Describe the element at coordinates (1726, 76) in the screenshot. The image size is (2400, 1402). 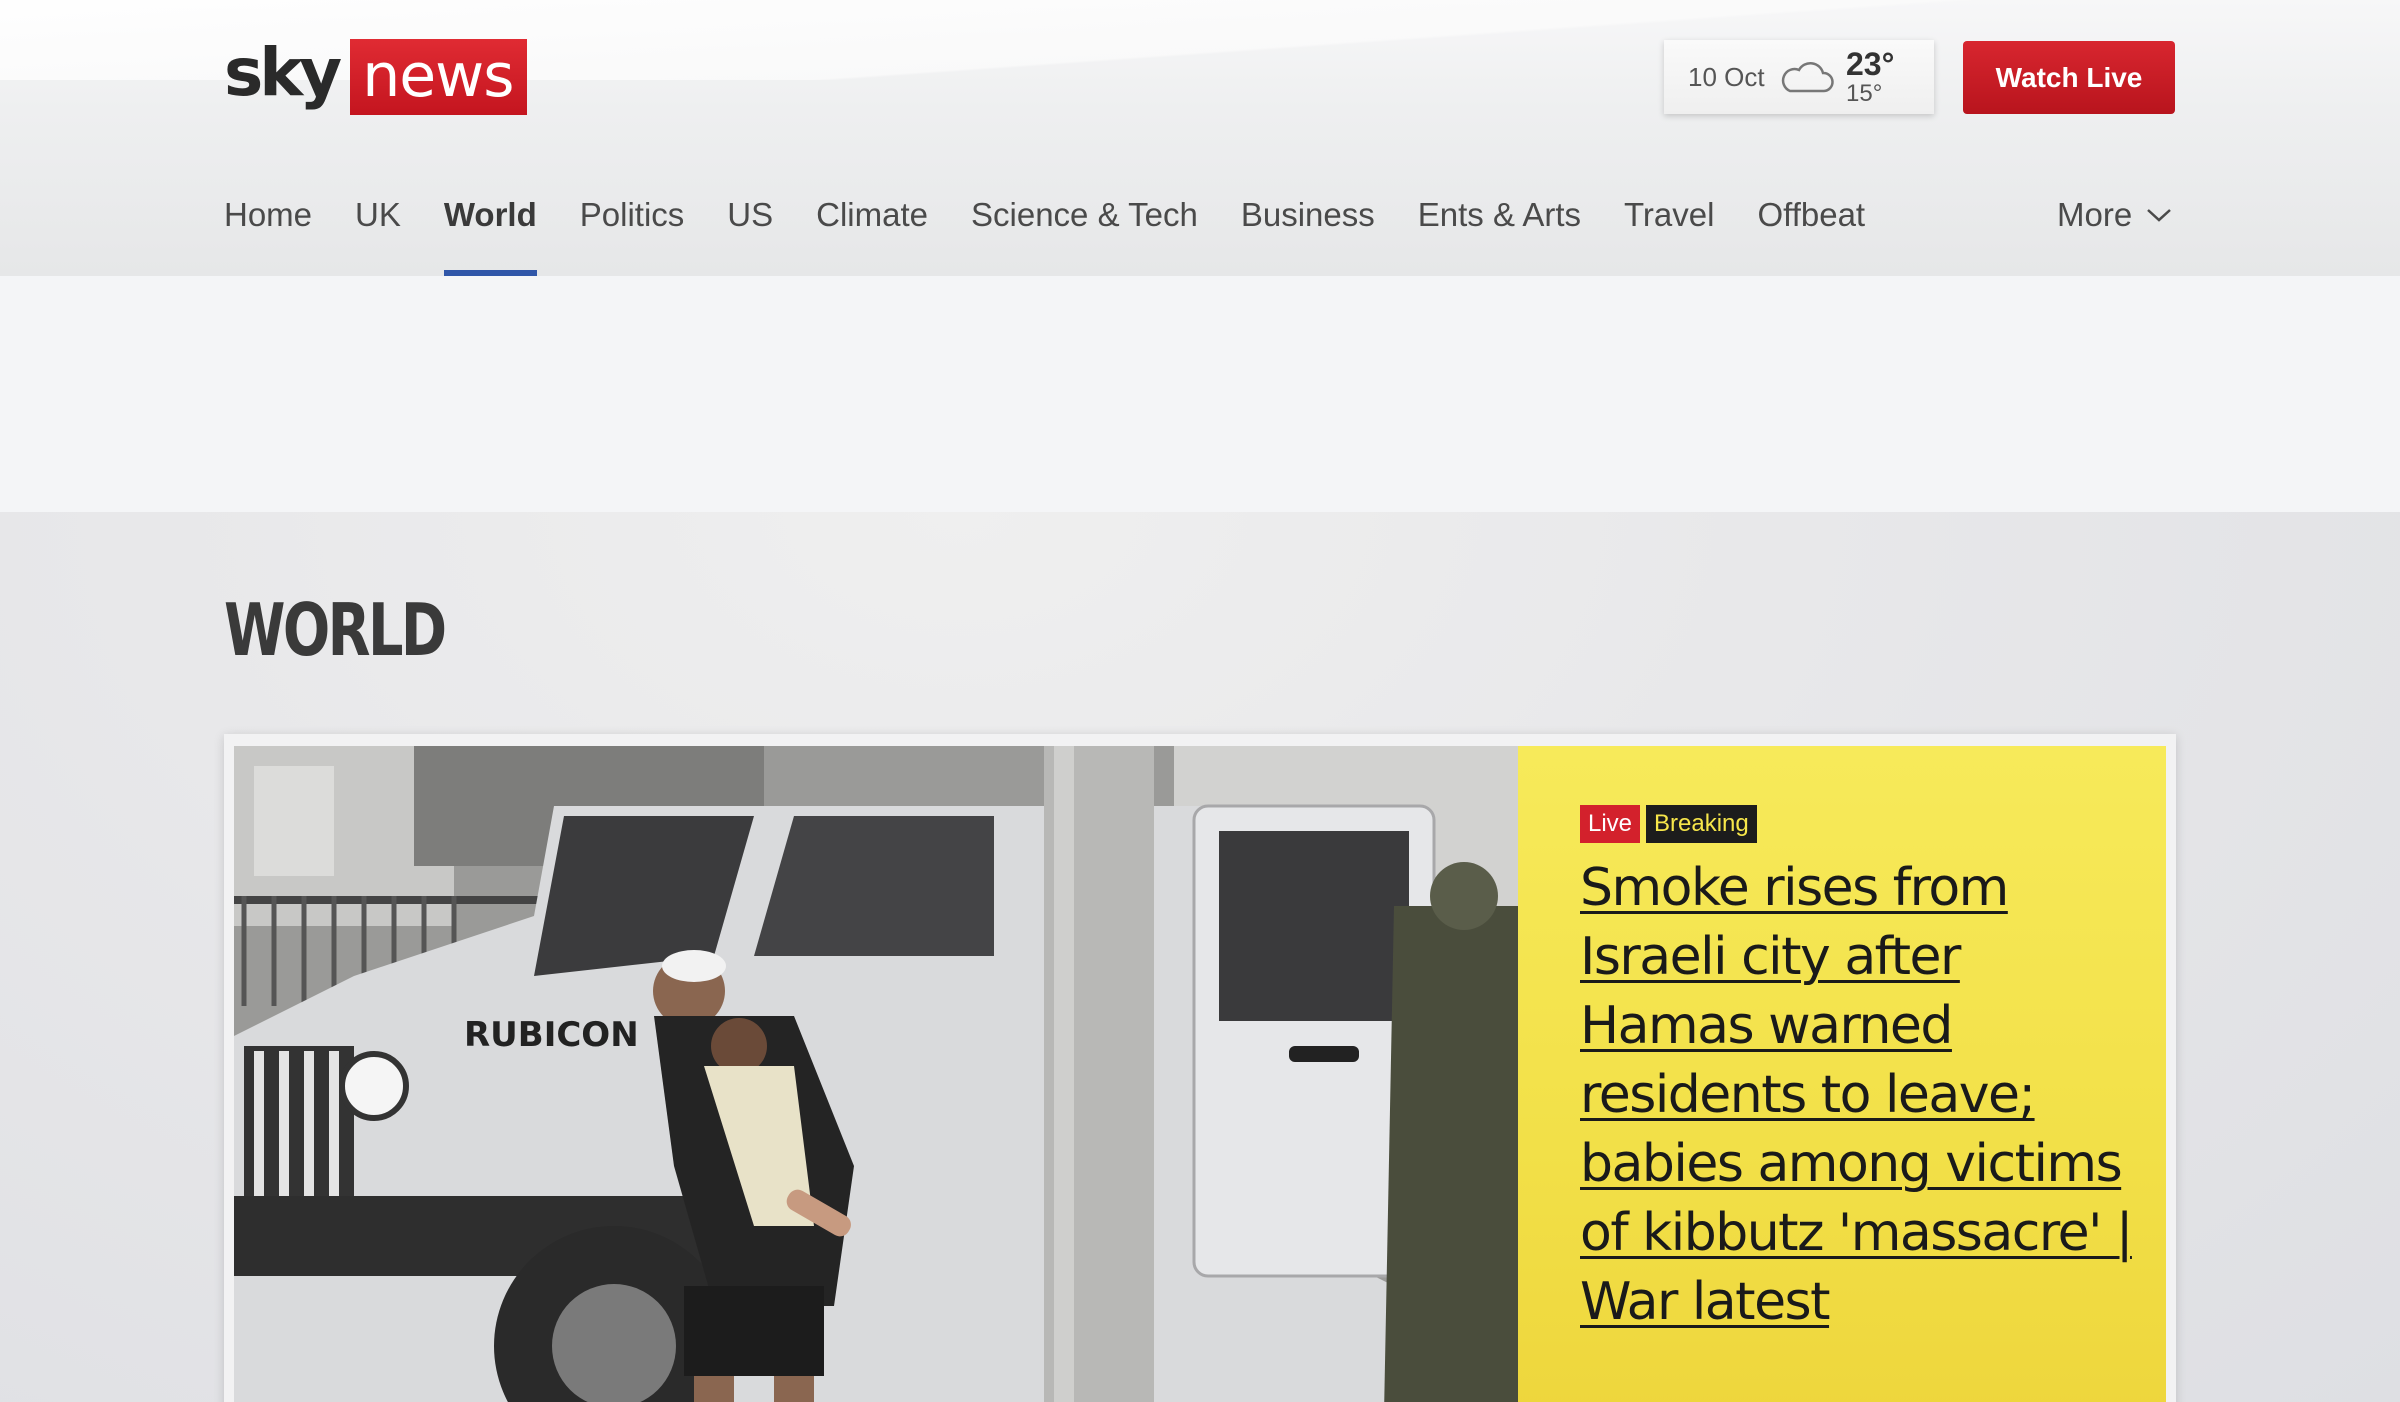
I see `weather-date: 10 Oct` at that location.